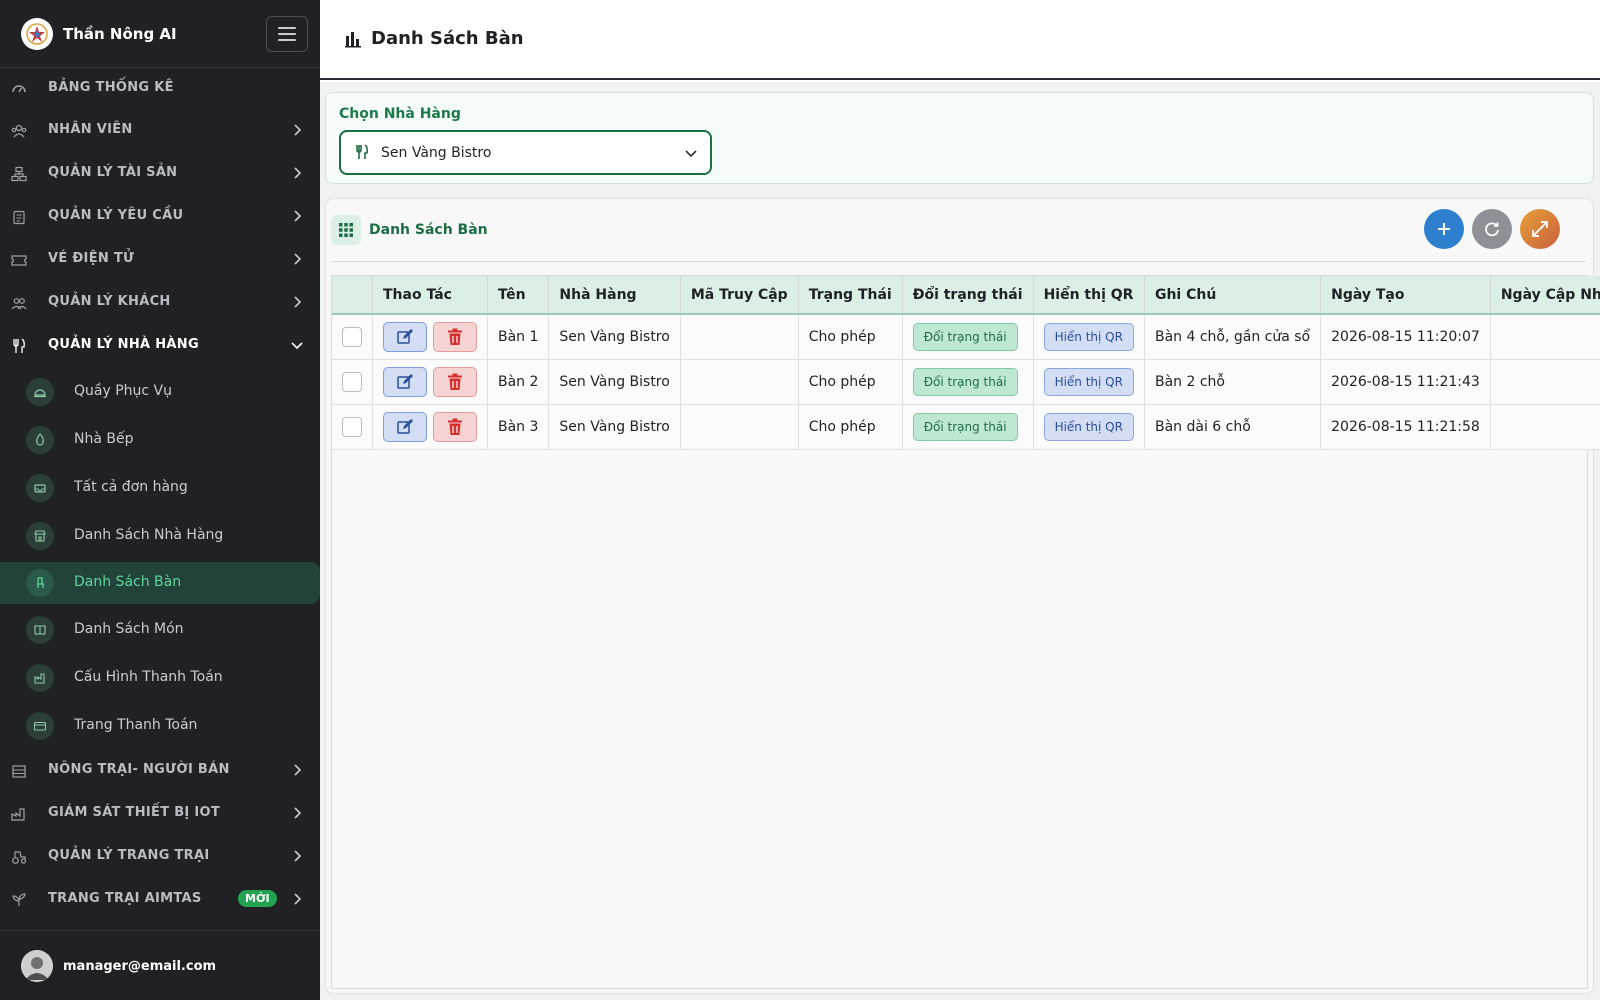 The image size is (1600, 1000). I want to click on tray-icon, so click(40, 488).